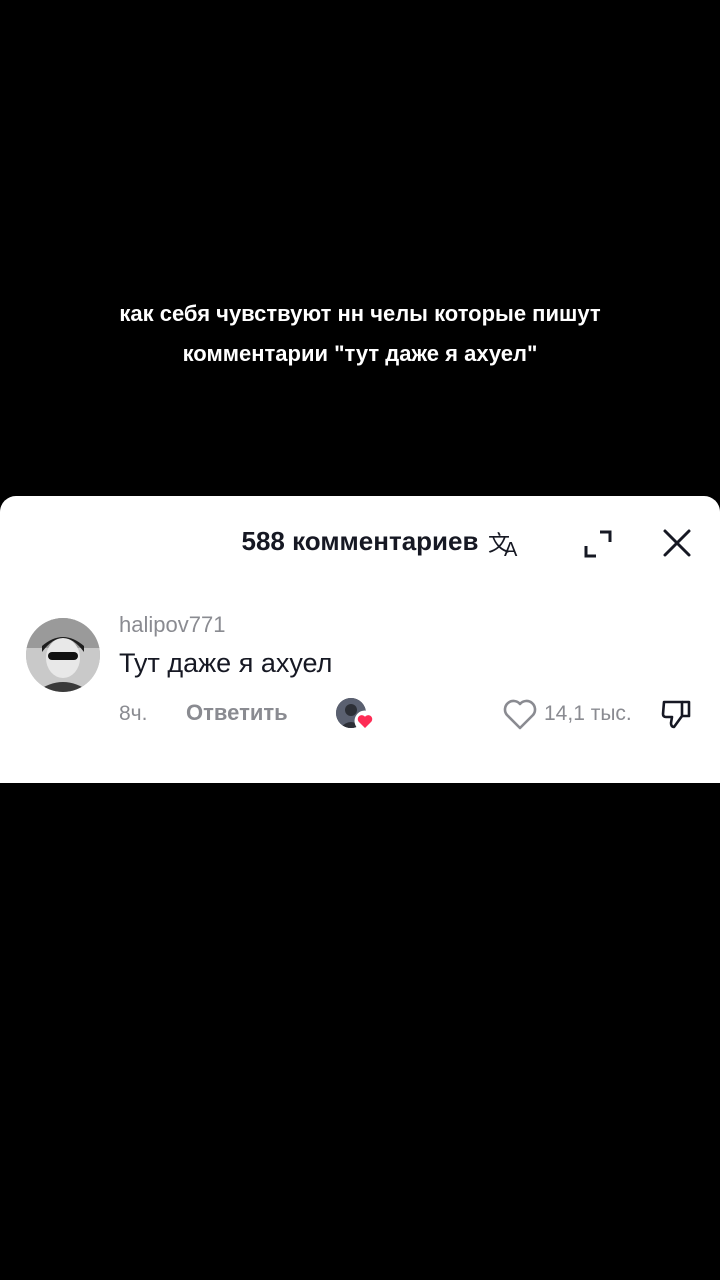 This screenshot has height=1280, width=720. Describe the element at coordinates (360, 544) in the screenshot. I see `comments-header: 588 комментариев 文 A` at that location.